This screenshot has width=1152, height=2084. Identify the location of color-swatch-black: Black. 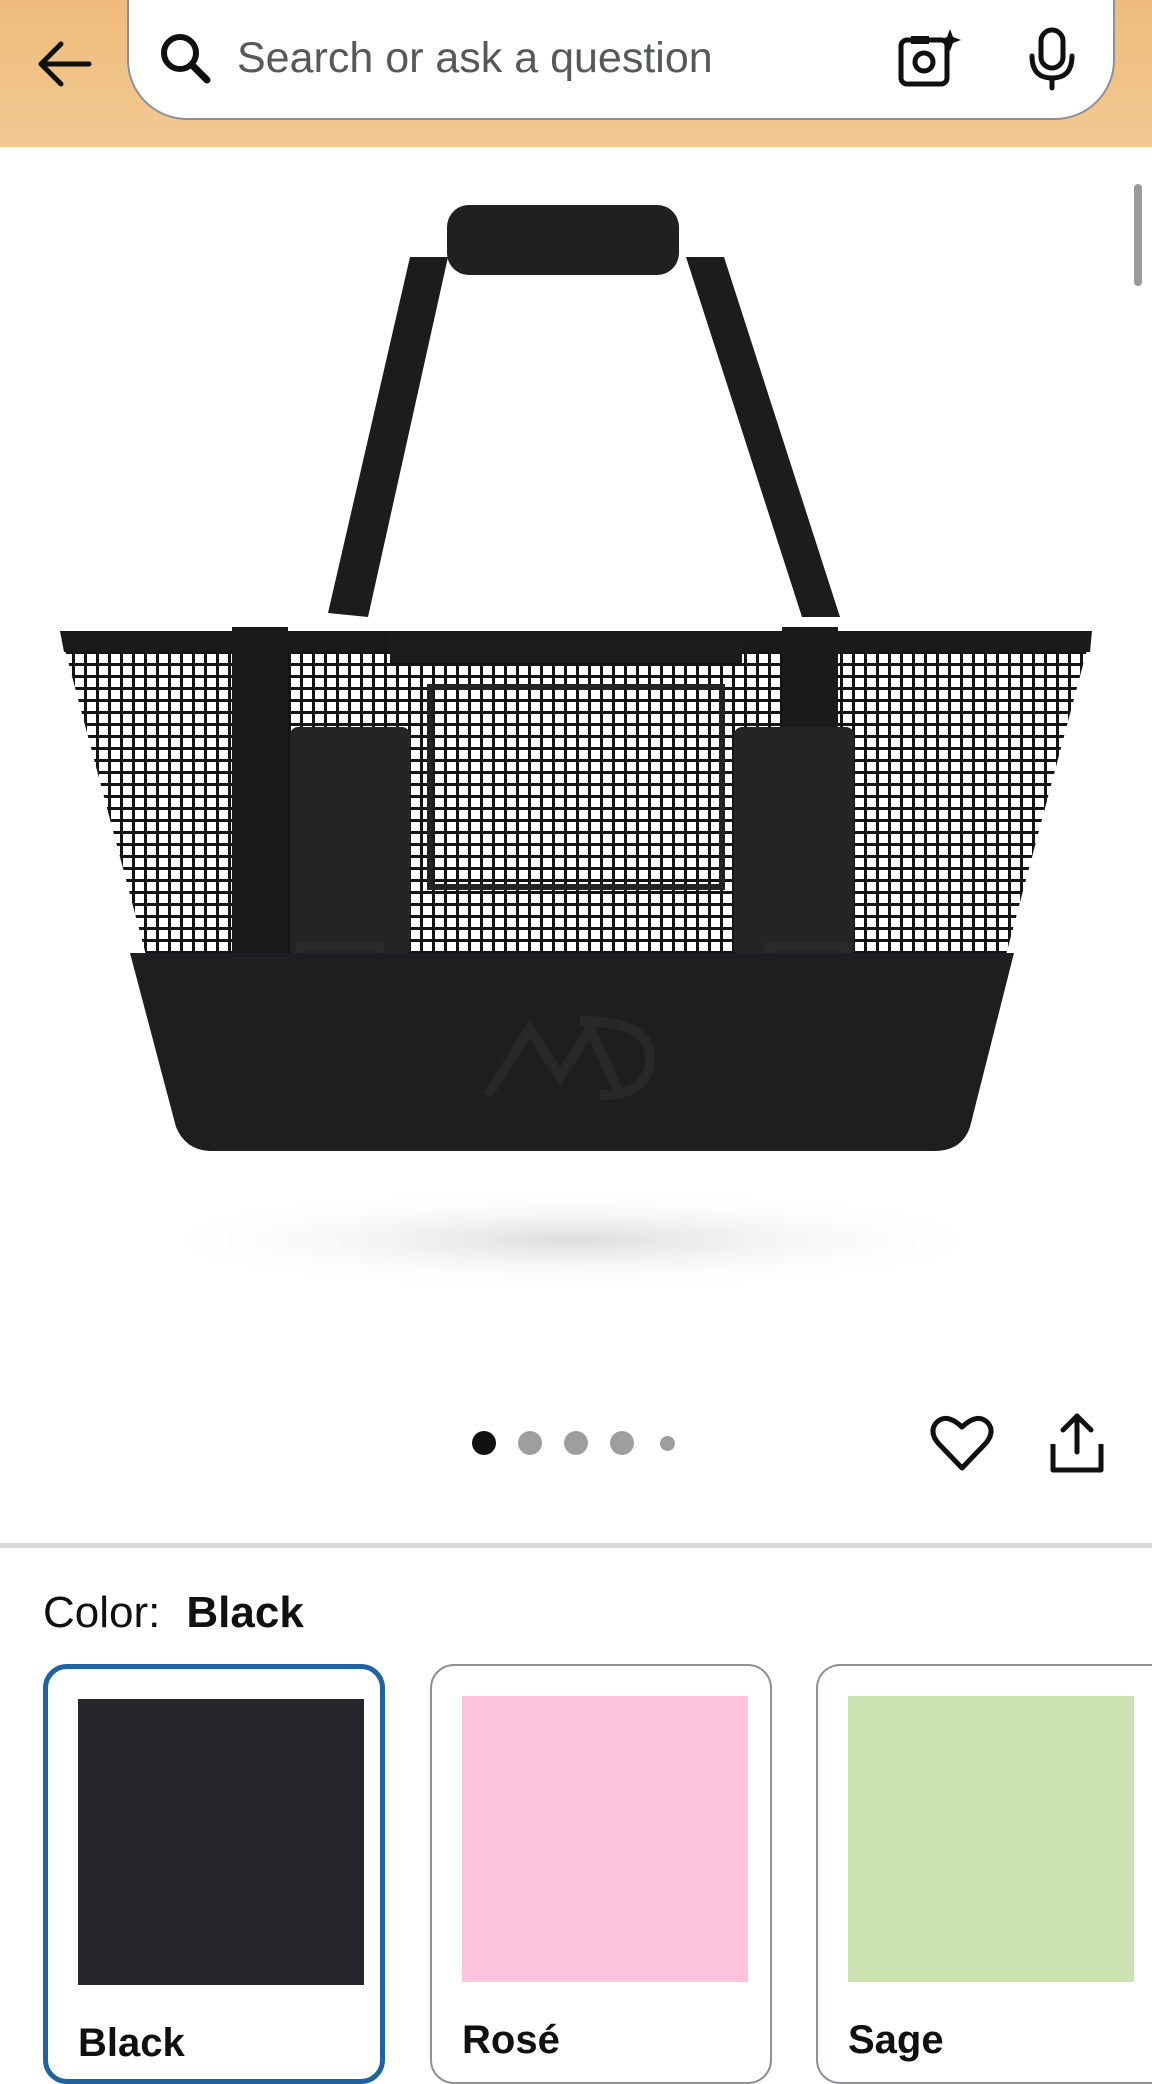
(214, 1874).